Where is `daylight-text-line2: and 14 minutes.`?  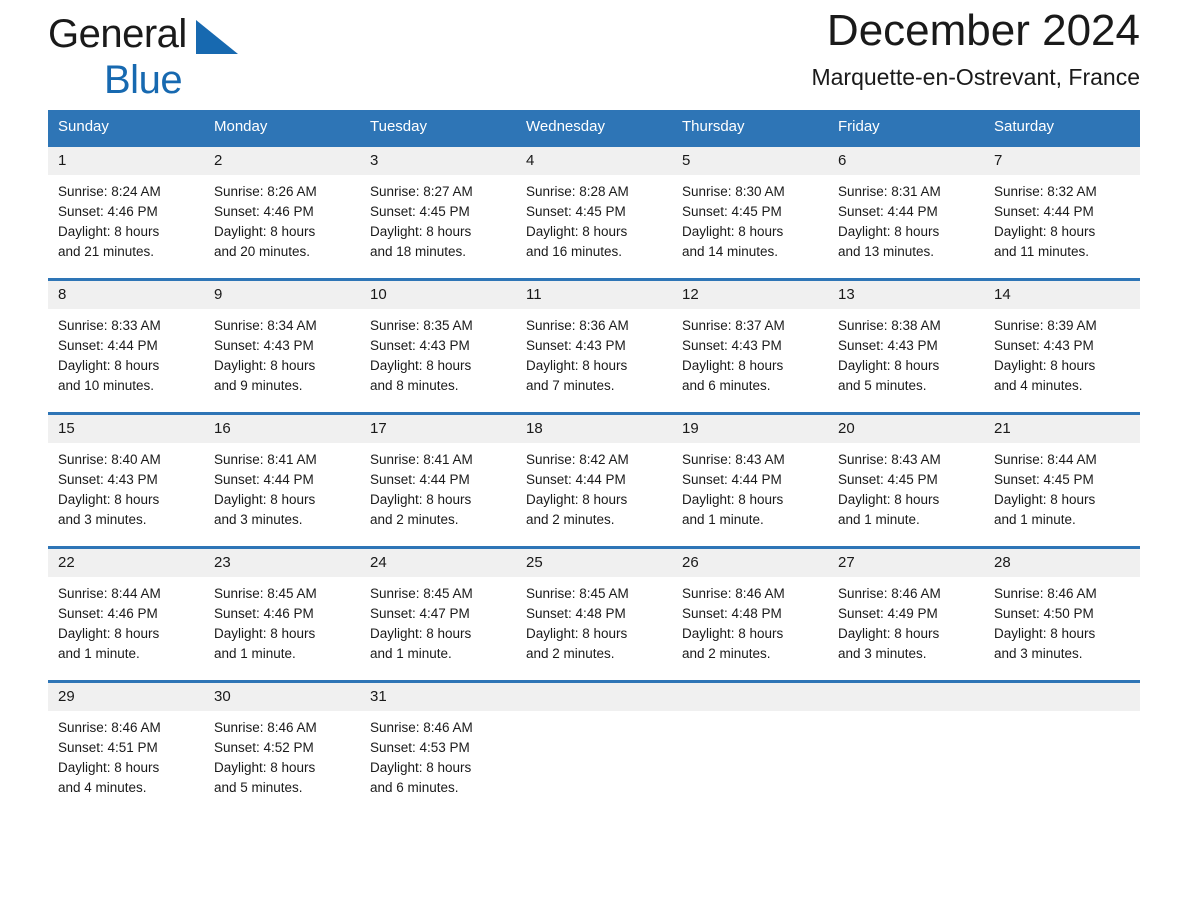
daylight-text-line2: and 14 minutes. is located at coordinates (730, 251).